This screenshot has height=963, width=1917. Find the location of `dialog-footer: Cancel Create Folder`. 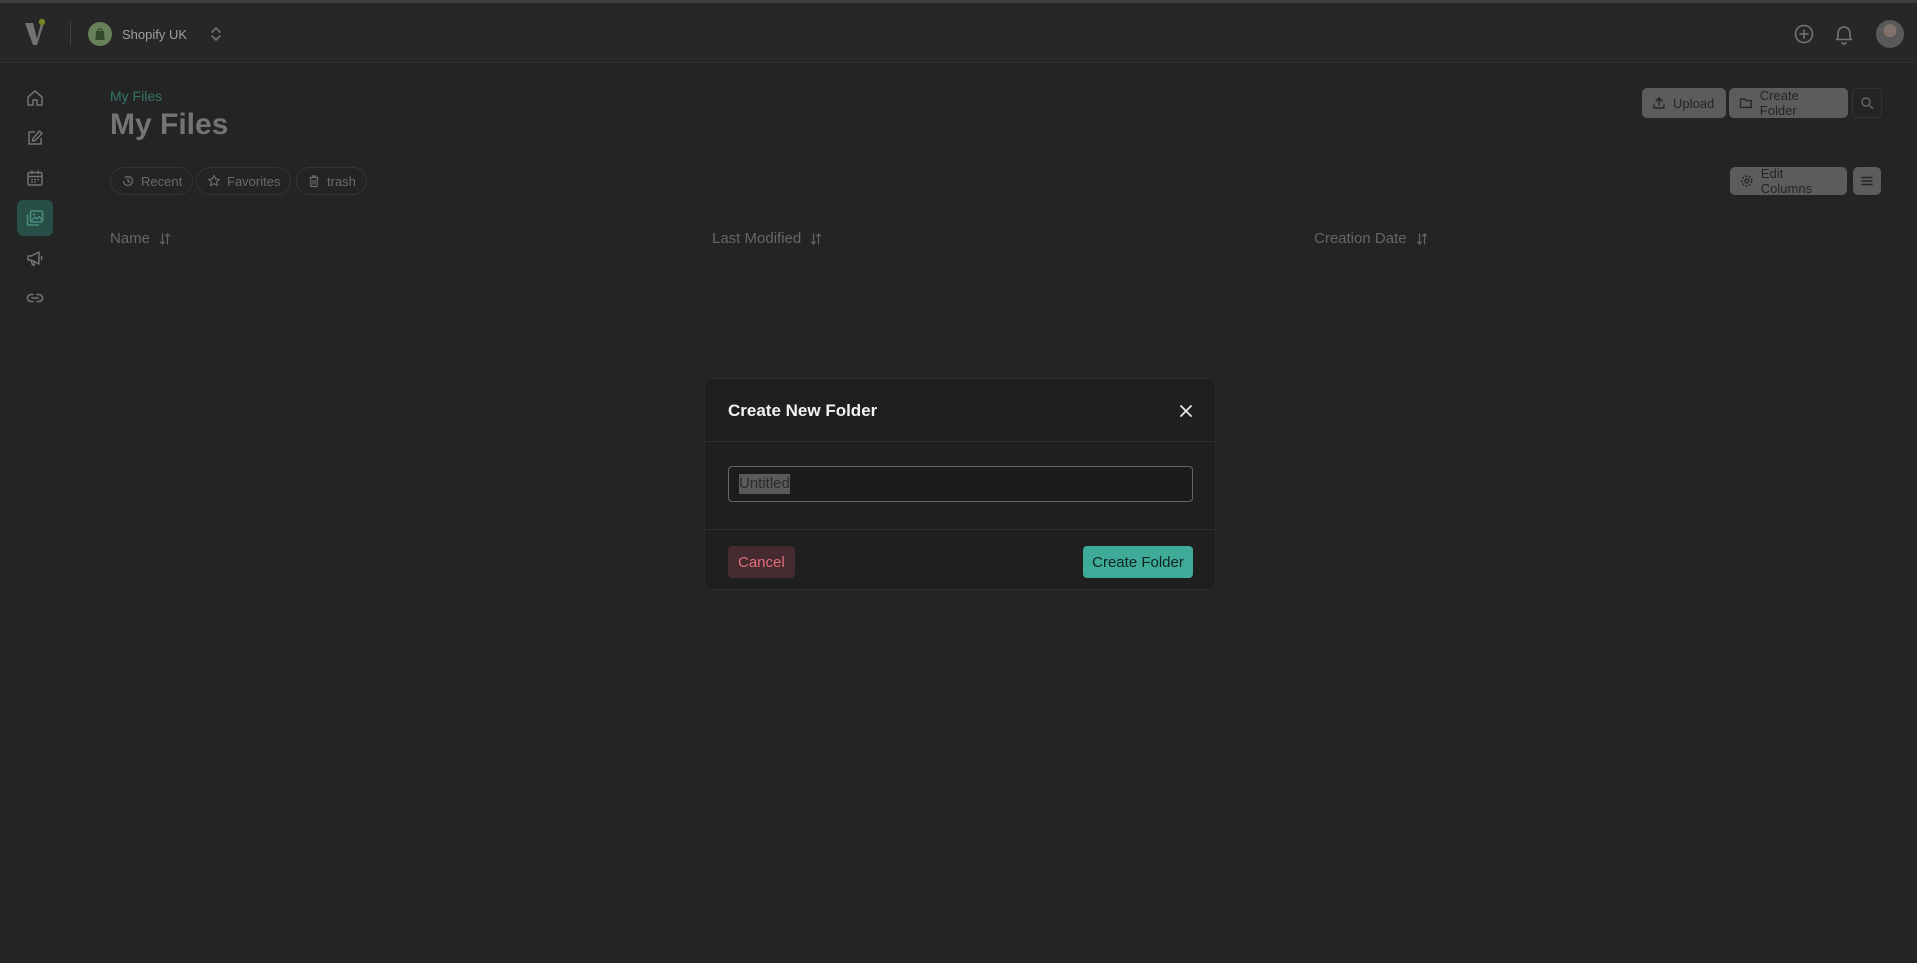

dialog-footer: Cancel Create Folder is located at coordinates (960, 559).